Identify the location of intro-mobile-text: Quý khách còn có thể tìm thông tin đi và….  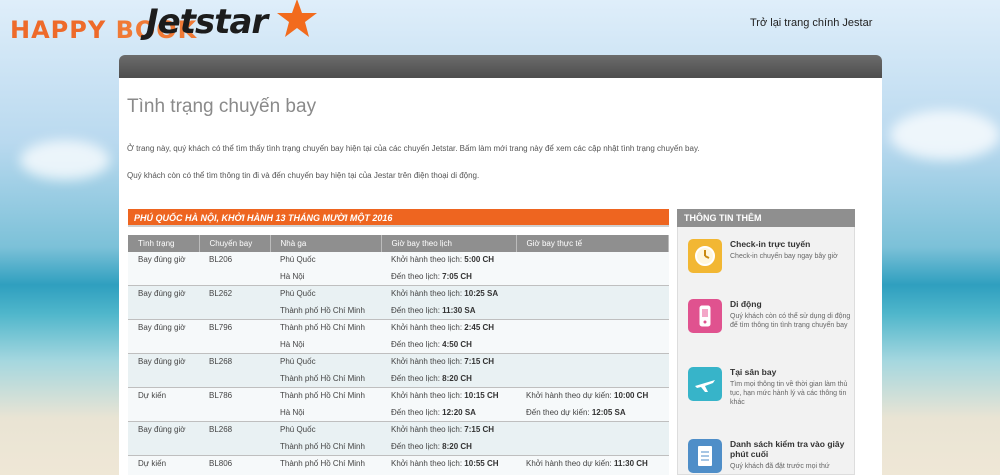
(303, 175).